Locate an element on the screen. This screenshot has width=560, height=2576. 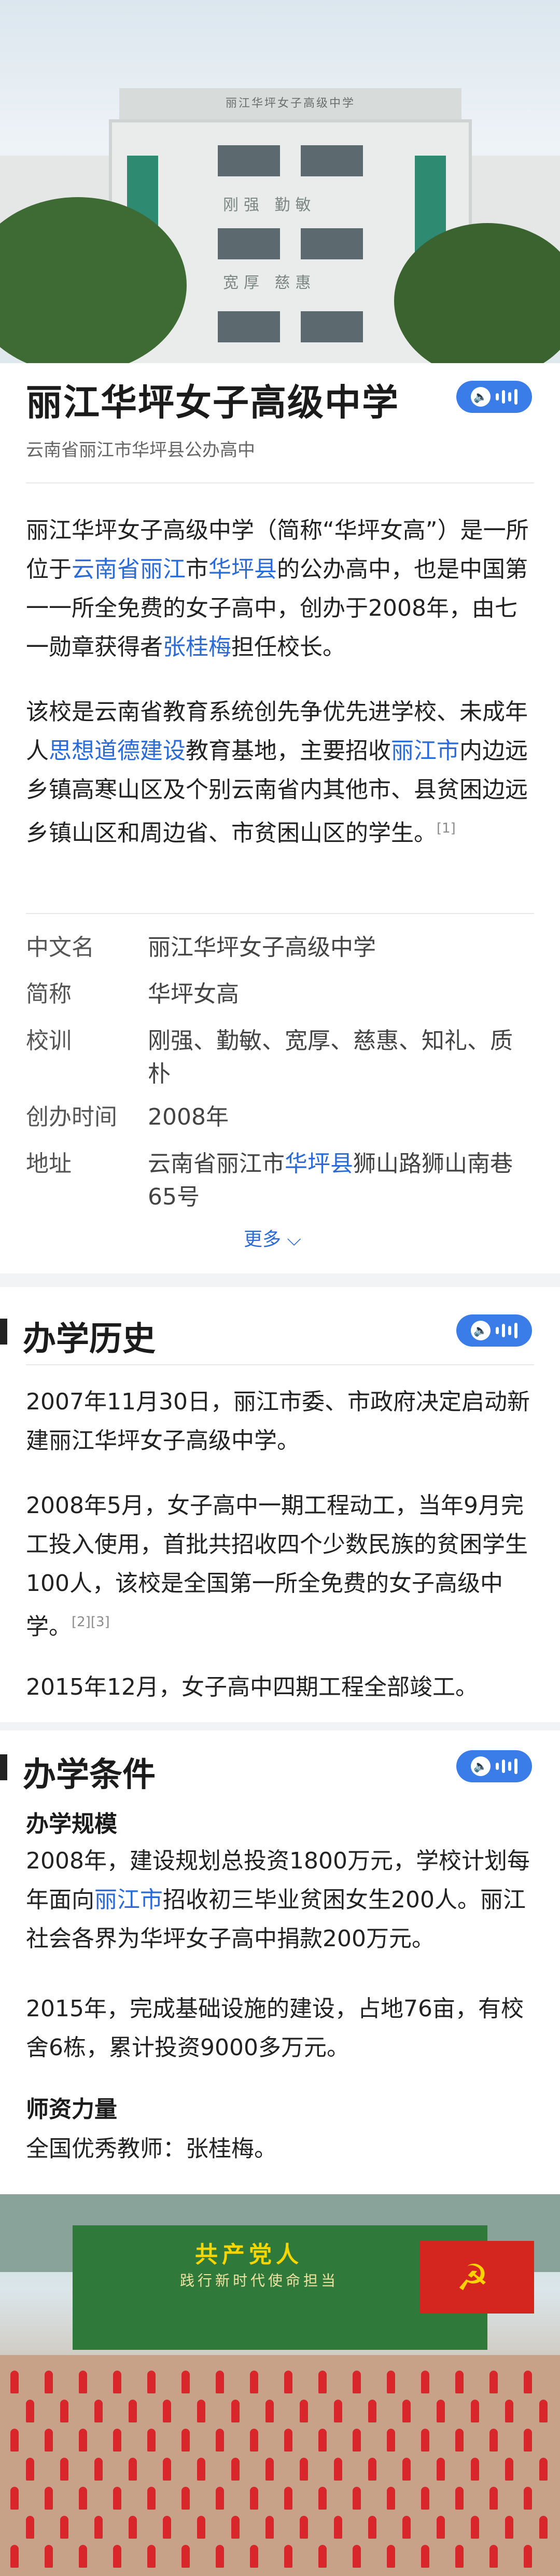
info-label: 简称 is located at coordinates (49, 994).